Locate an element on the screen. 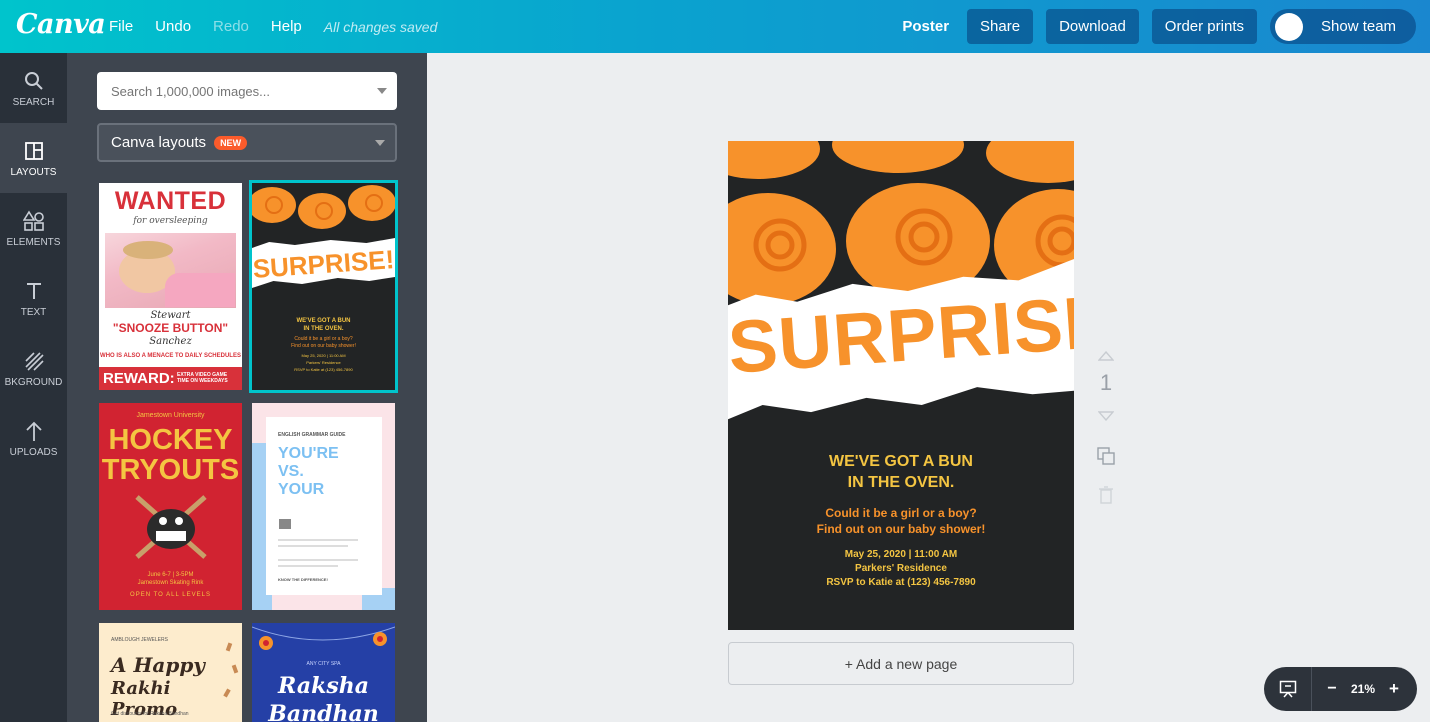 The image size is (1430, 722). chevron-down-icon is located at coordinates (380, 143).